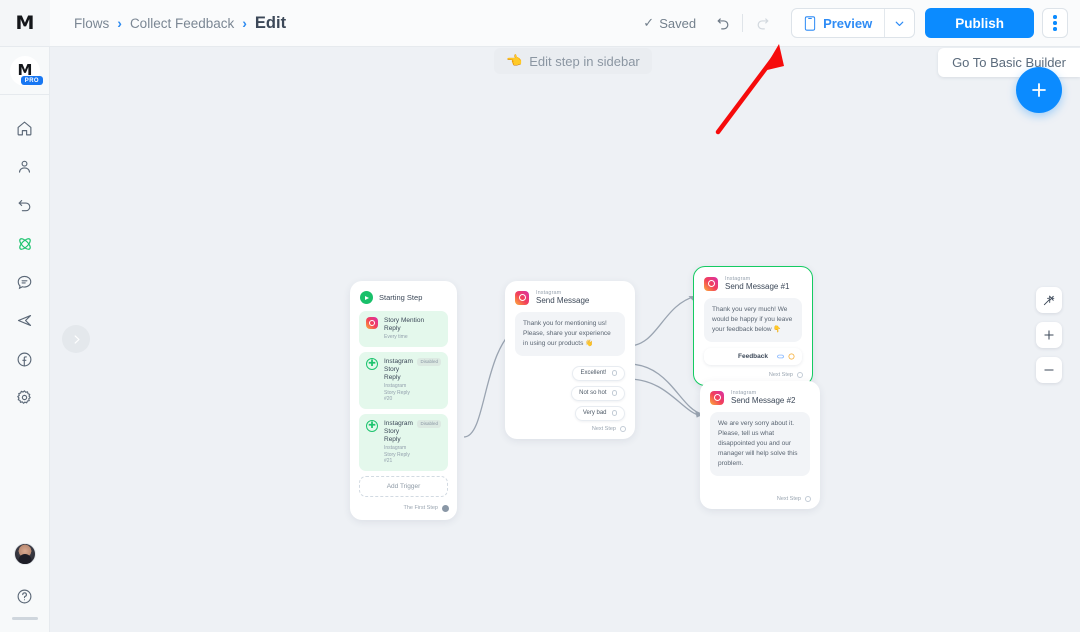 This screenshot has height=632, width=1080. Describe the element at coordinates (662, 321) in the screenshot. I see `edge-excellent-to-message1` at that location.